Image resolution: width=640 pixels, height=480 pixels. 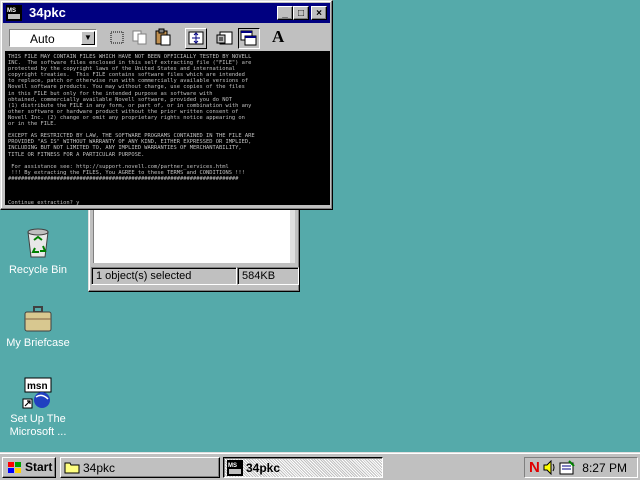 What do you see at coordinates (38, 393) in the screenshot?
I see `msn-icon: msn` at bounding box center [38, 393].